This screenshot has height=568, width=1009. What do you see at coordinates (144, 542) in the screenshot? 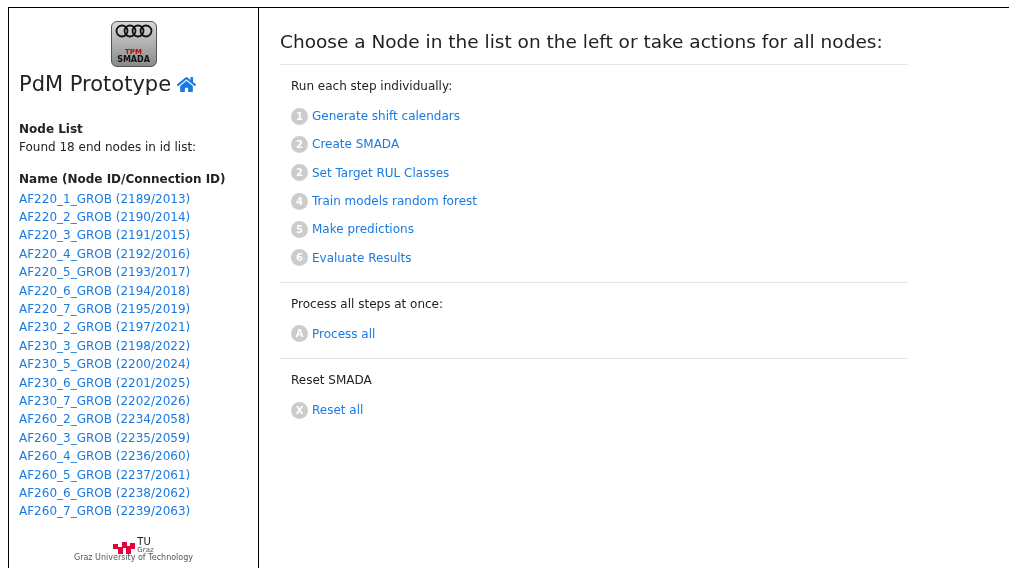
I see `logo-text: TU` at bounding box center [144, 542].